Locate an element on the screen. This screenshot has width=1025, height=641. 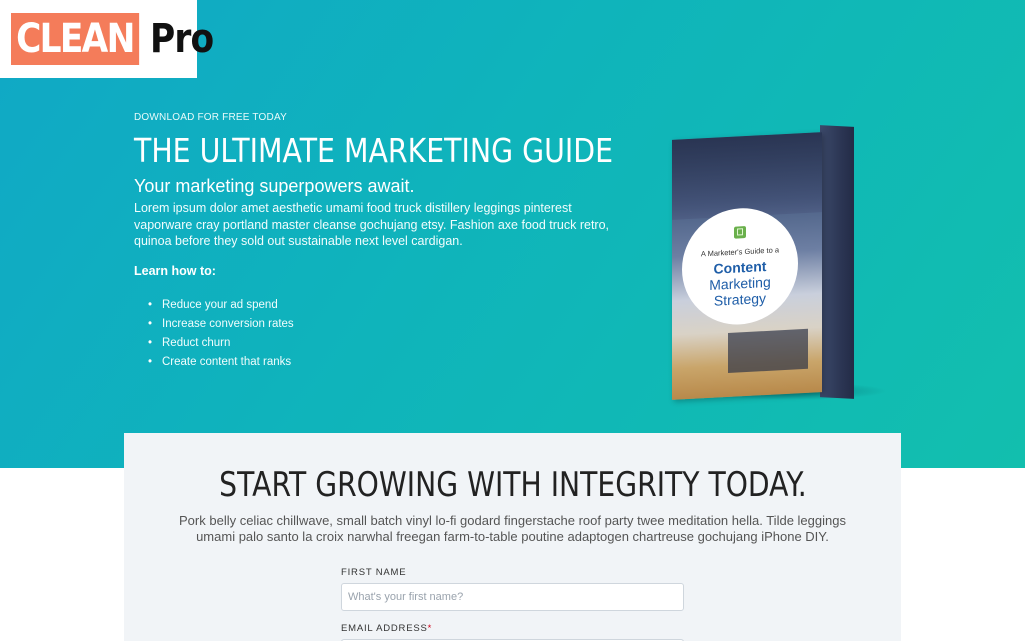
first-name-input is located at coordinates (512, 597).